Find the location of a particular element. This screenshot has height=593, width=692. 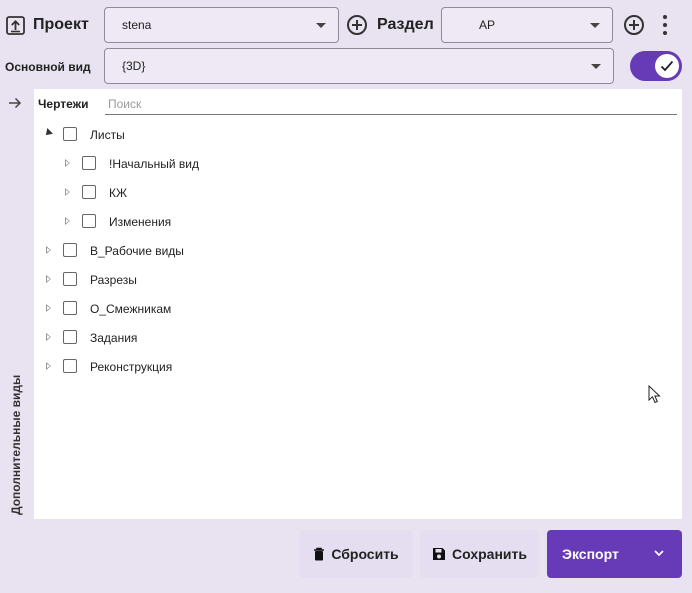

drawings-label: Чертежи is located at coordinates (63, 104).